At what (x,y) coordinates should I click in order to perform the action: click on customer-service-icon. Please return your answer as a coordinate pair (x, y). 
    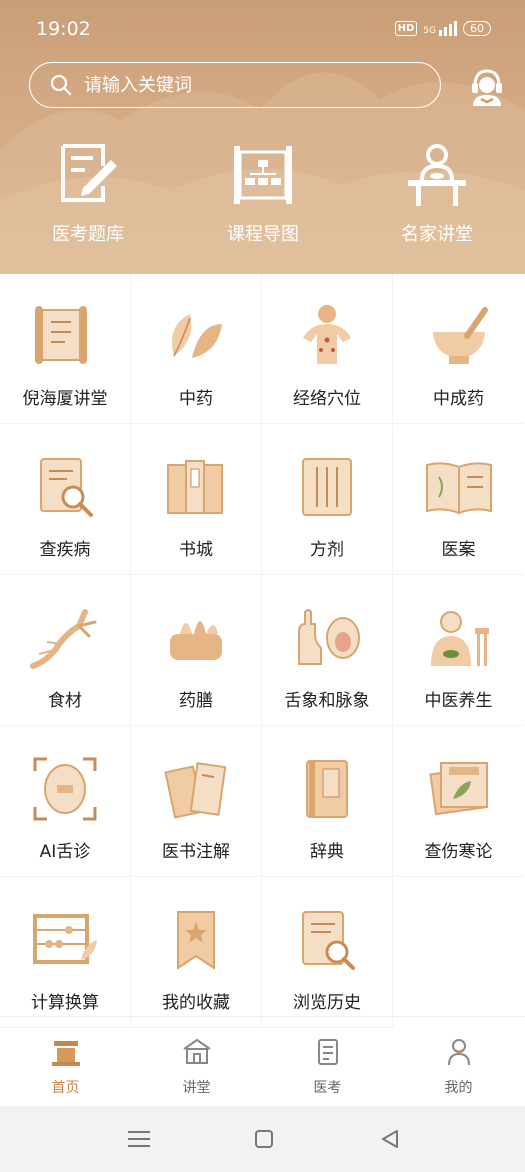
    Looking at the image, I should click on (487, 86).